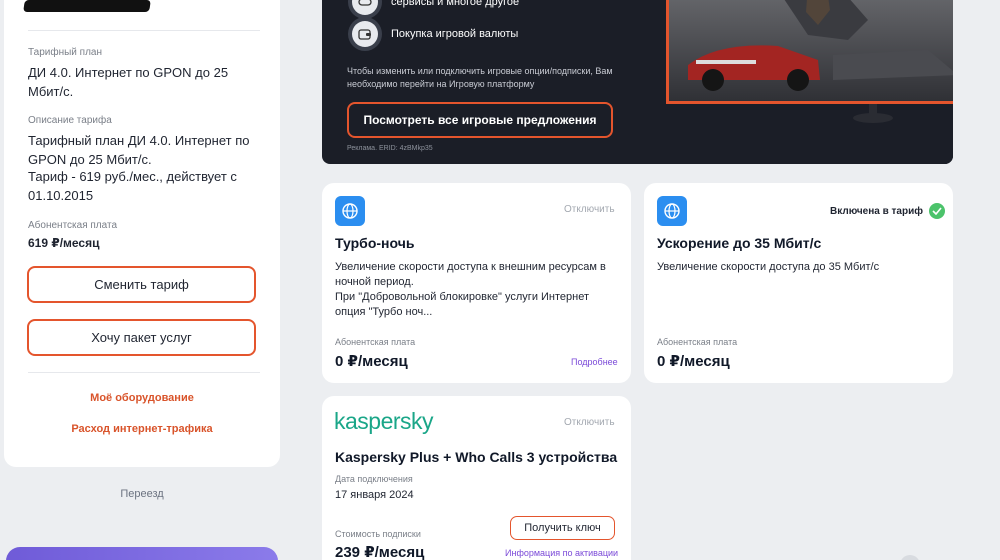 Image resolution: width=1000 pixels, height=560 pixels. I want to click on kaspersky-logo: kaspersky, so click(384, 421).